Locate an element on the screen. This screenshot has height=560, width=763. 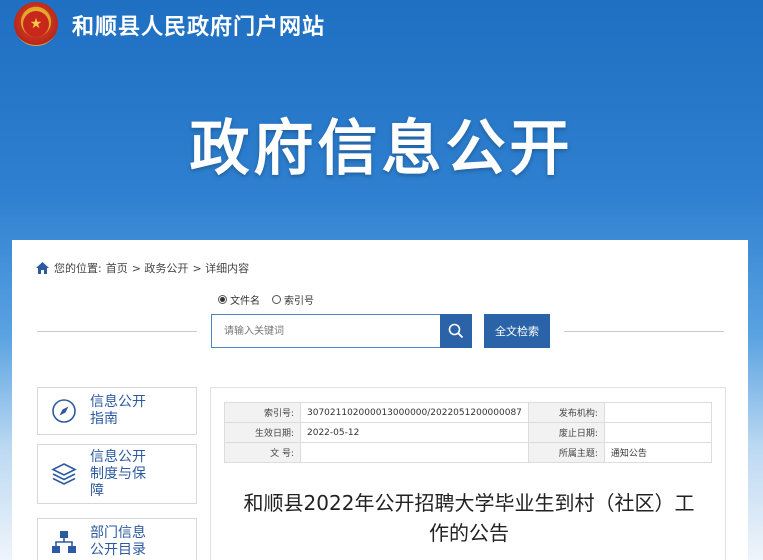
meta-publisher-value is located at coordinates (658, 412).